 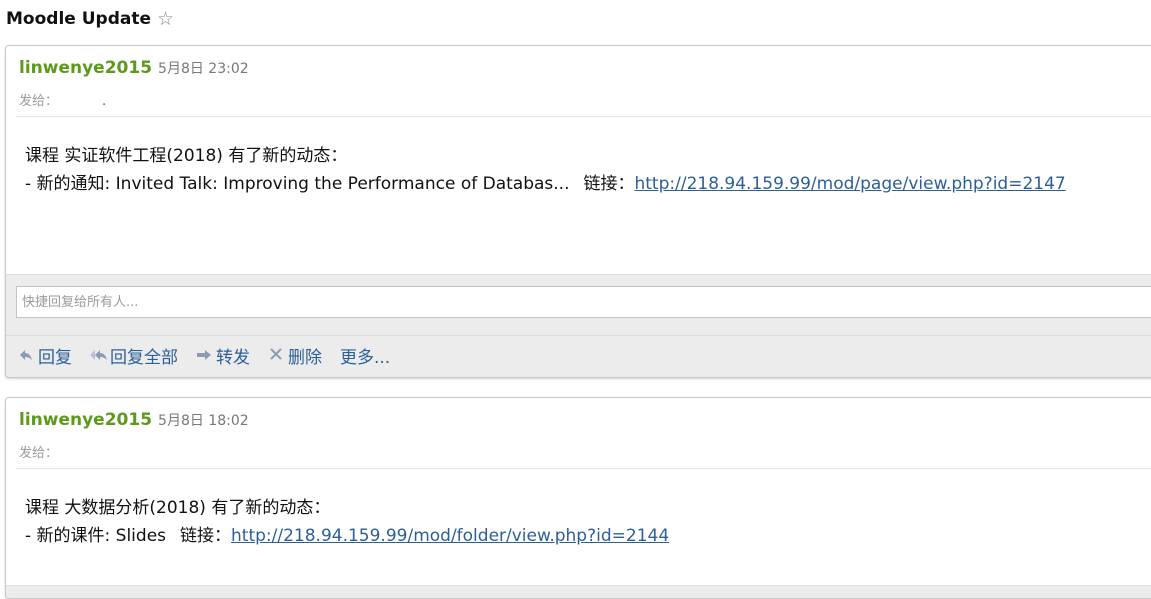 I want to click on forward-label: 转发, so click(x=233, y=358).